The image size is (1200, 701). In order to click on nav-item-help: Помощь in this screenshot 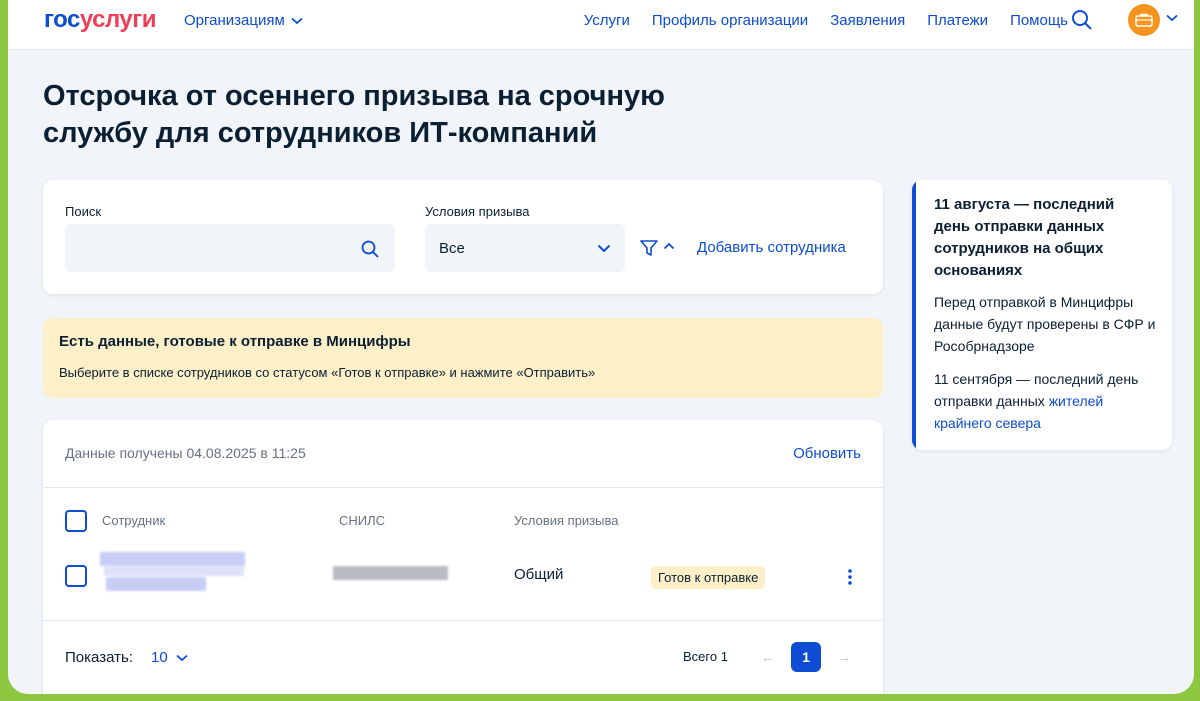, I will do `click(1039, 20)`.